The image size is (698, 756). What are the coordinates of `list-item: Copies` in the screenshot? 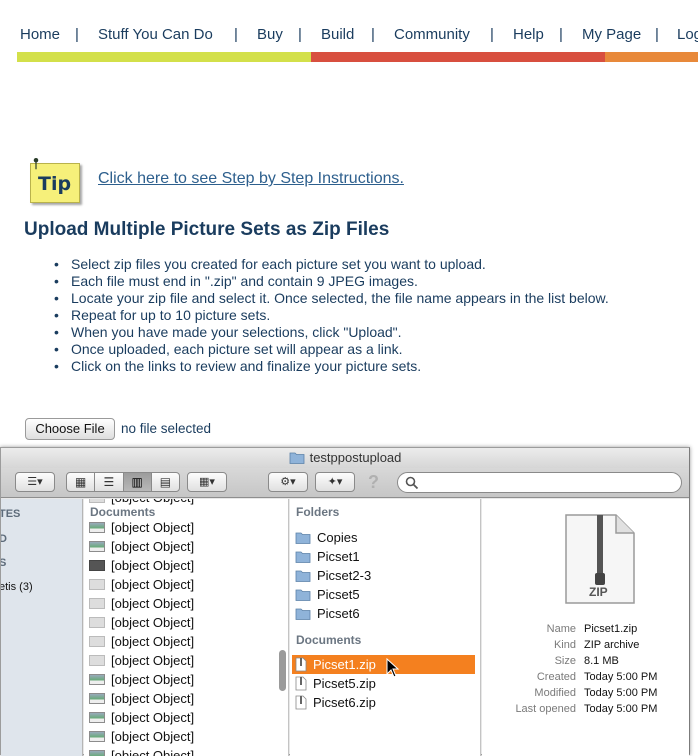 It's located at (385, 537).